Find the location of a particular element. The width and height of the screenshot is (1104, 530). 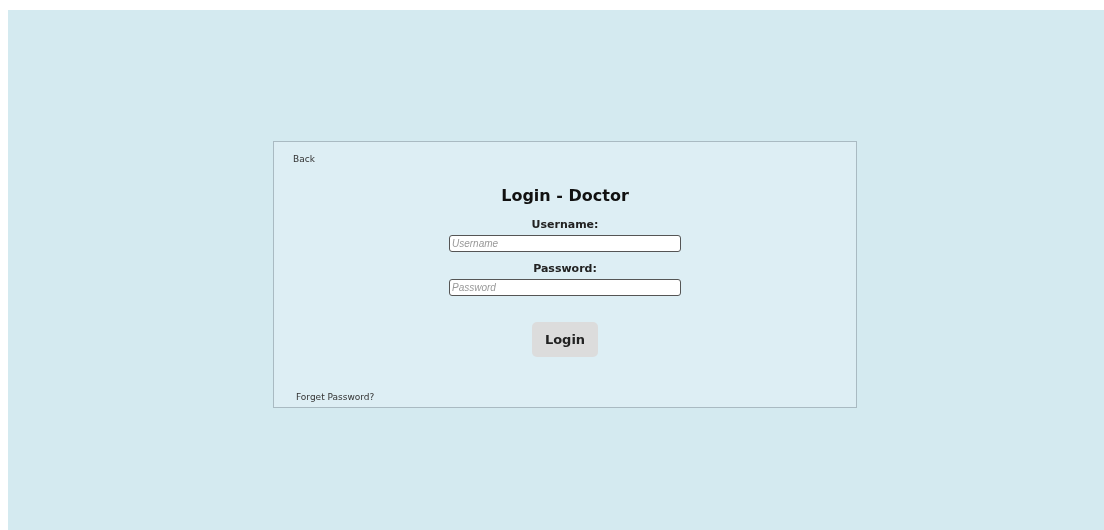

input-field: Username is located at coordinates (565, 243).